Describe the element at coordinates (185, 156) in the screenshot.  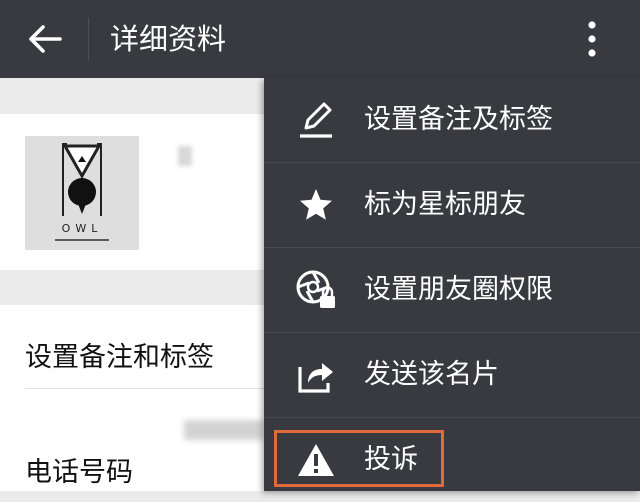
I see `blurred-name` at that location.